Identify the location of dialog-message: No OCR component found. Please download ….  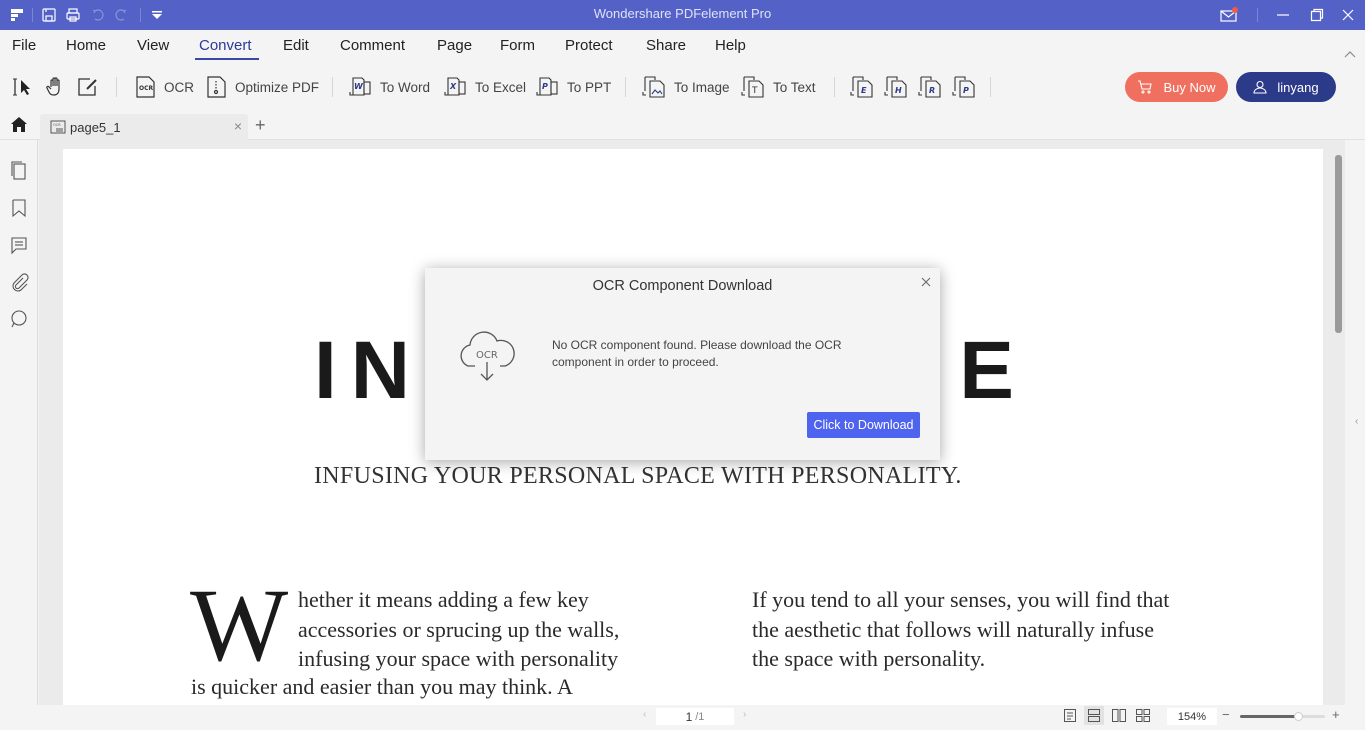
(697, 353).